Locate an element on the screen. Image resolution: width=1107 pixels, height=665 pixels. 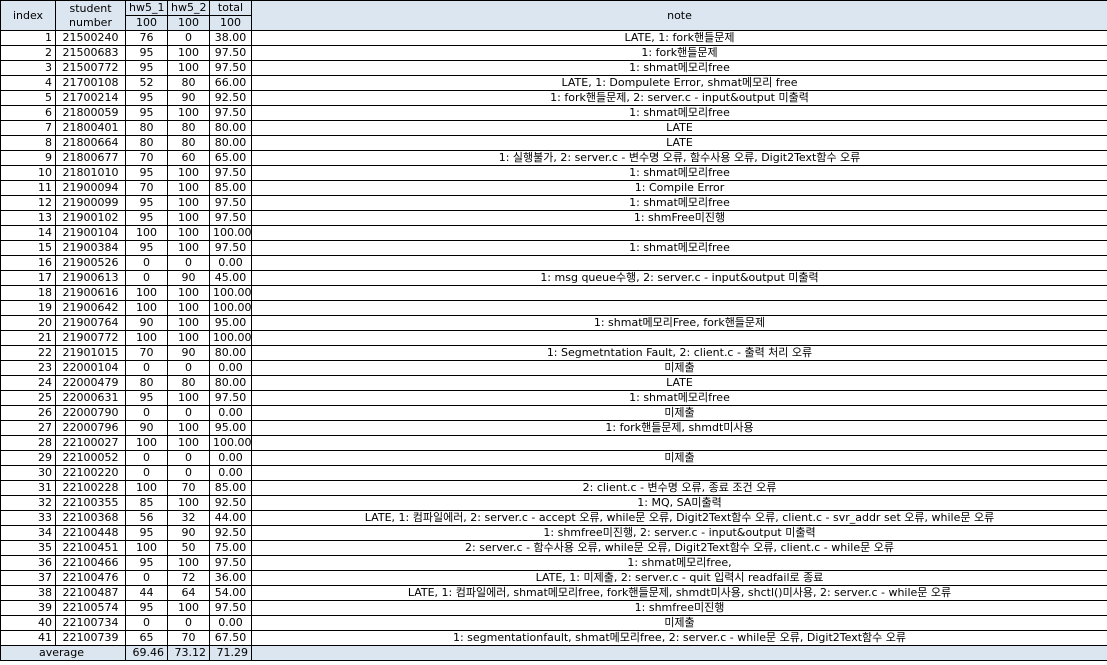
cell-total: 75.00 is located at coordinates (230, 548).